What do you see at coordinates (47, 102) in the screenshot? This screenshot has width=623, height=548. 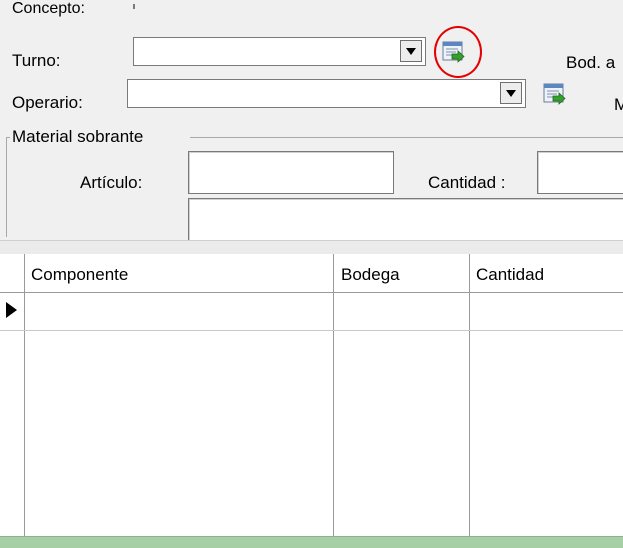 I see `operario-label: Operario:` at bounding box center [47, 102].